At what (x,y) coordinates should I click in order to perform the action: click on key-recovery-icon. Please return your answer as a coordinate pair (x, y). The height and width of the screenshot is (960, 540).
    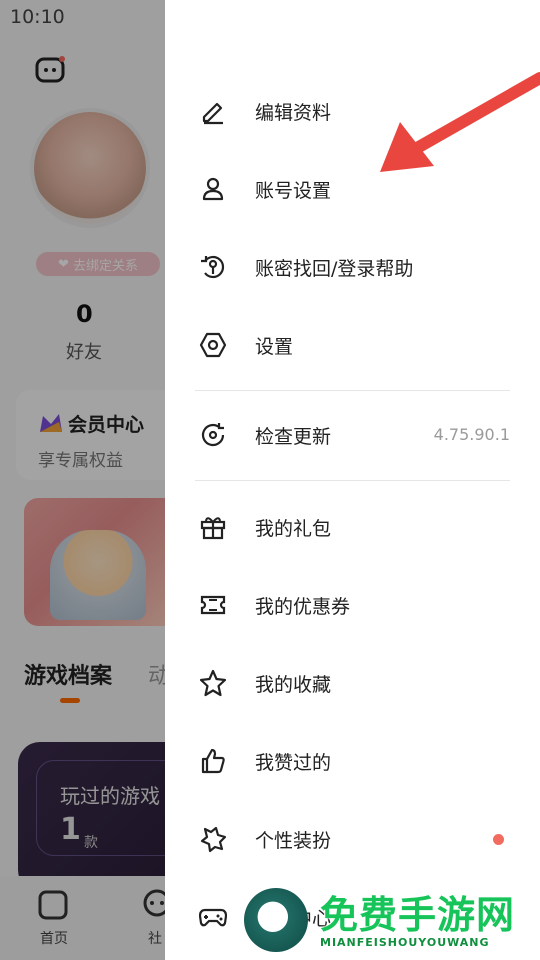
    Looking at the image, I should click on (213, 267).